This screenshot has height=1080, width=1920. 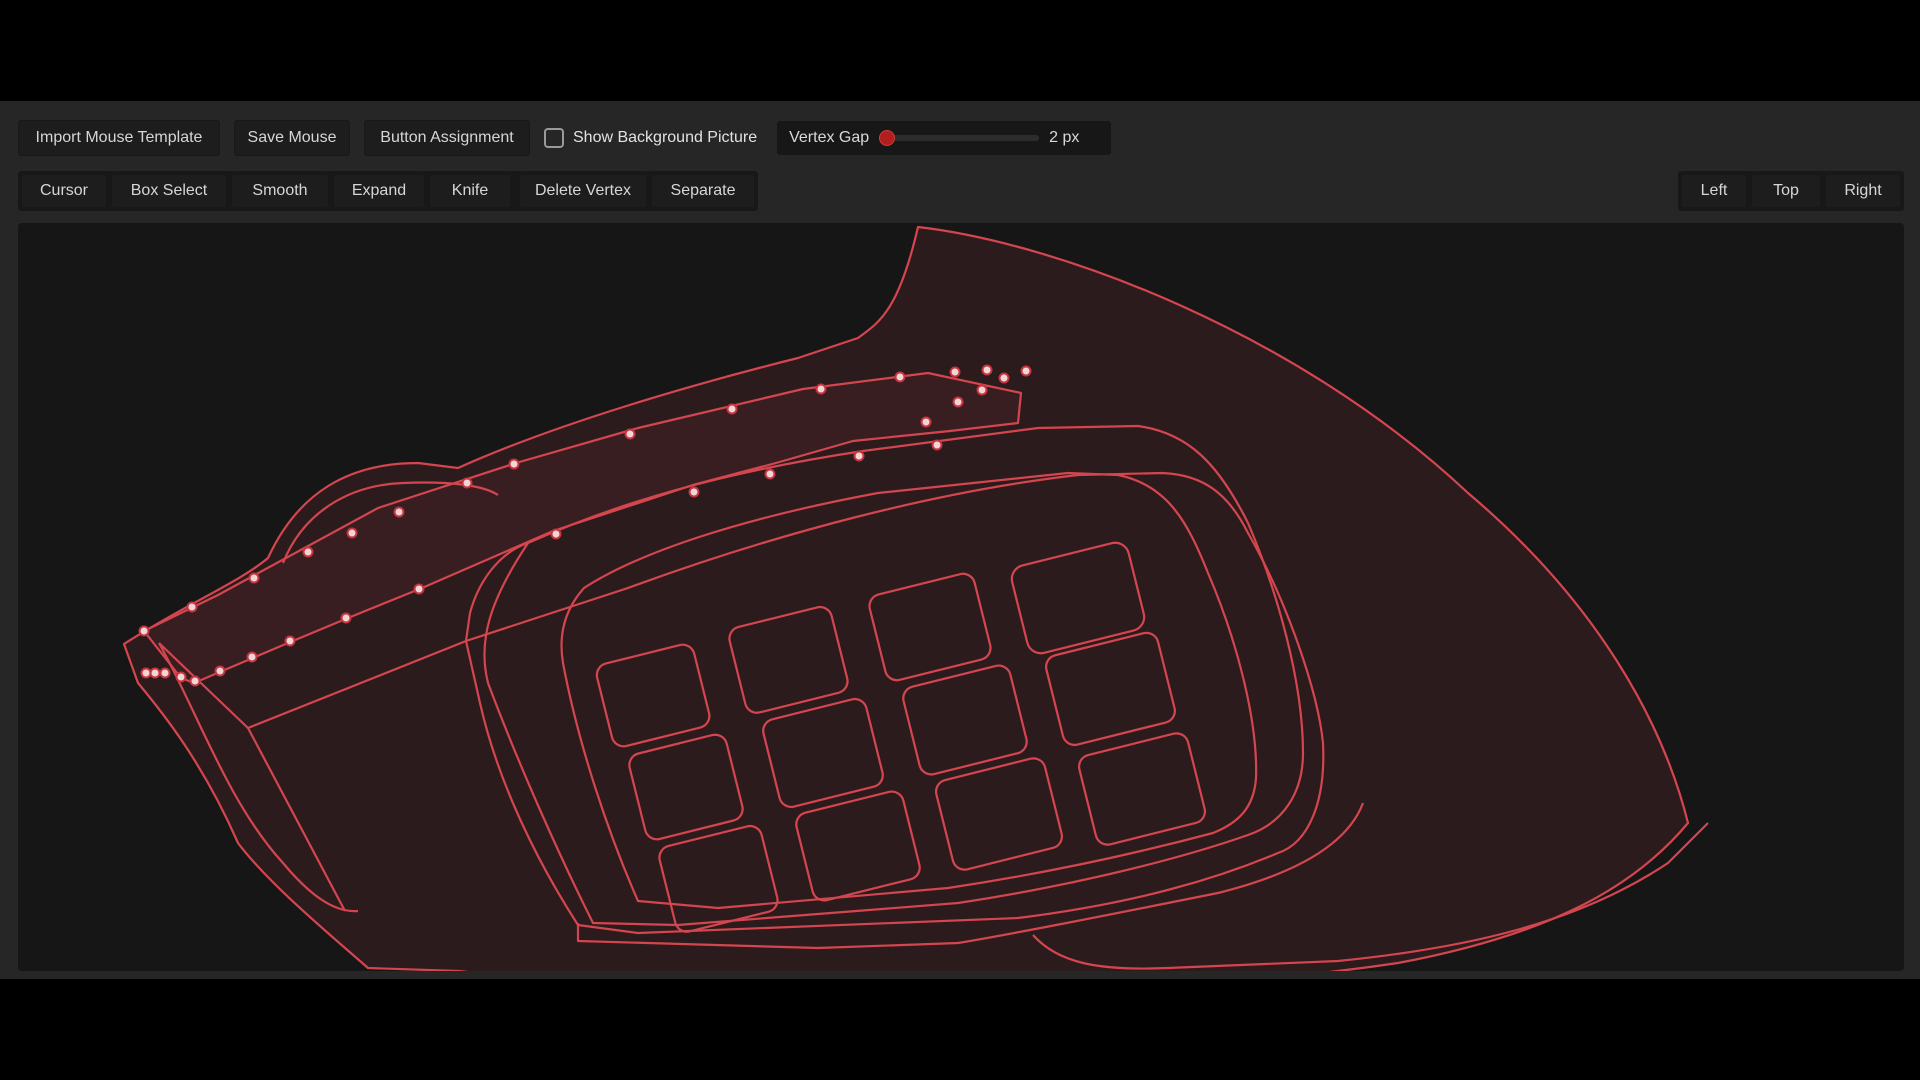 What do you see at coordinates (703, 191) in the screenshot?
I see `separate-button: Separate` at bounding box center [703, 191].